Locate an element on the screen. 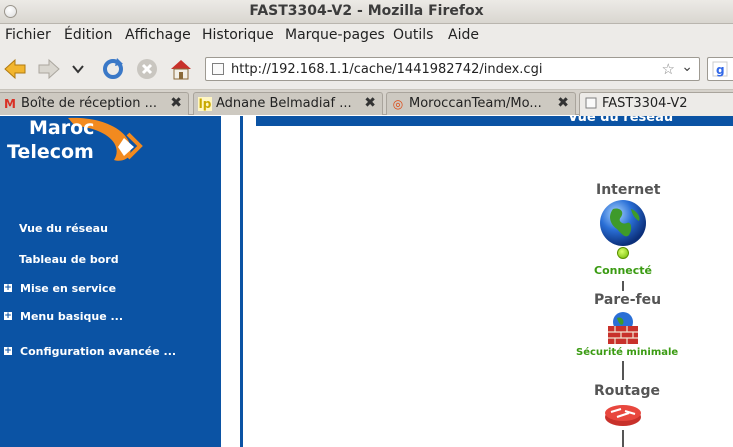  lp-icon: lp is located at coordinates (205, 104).